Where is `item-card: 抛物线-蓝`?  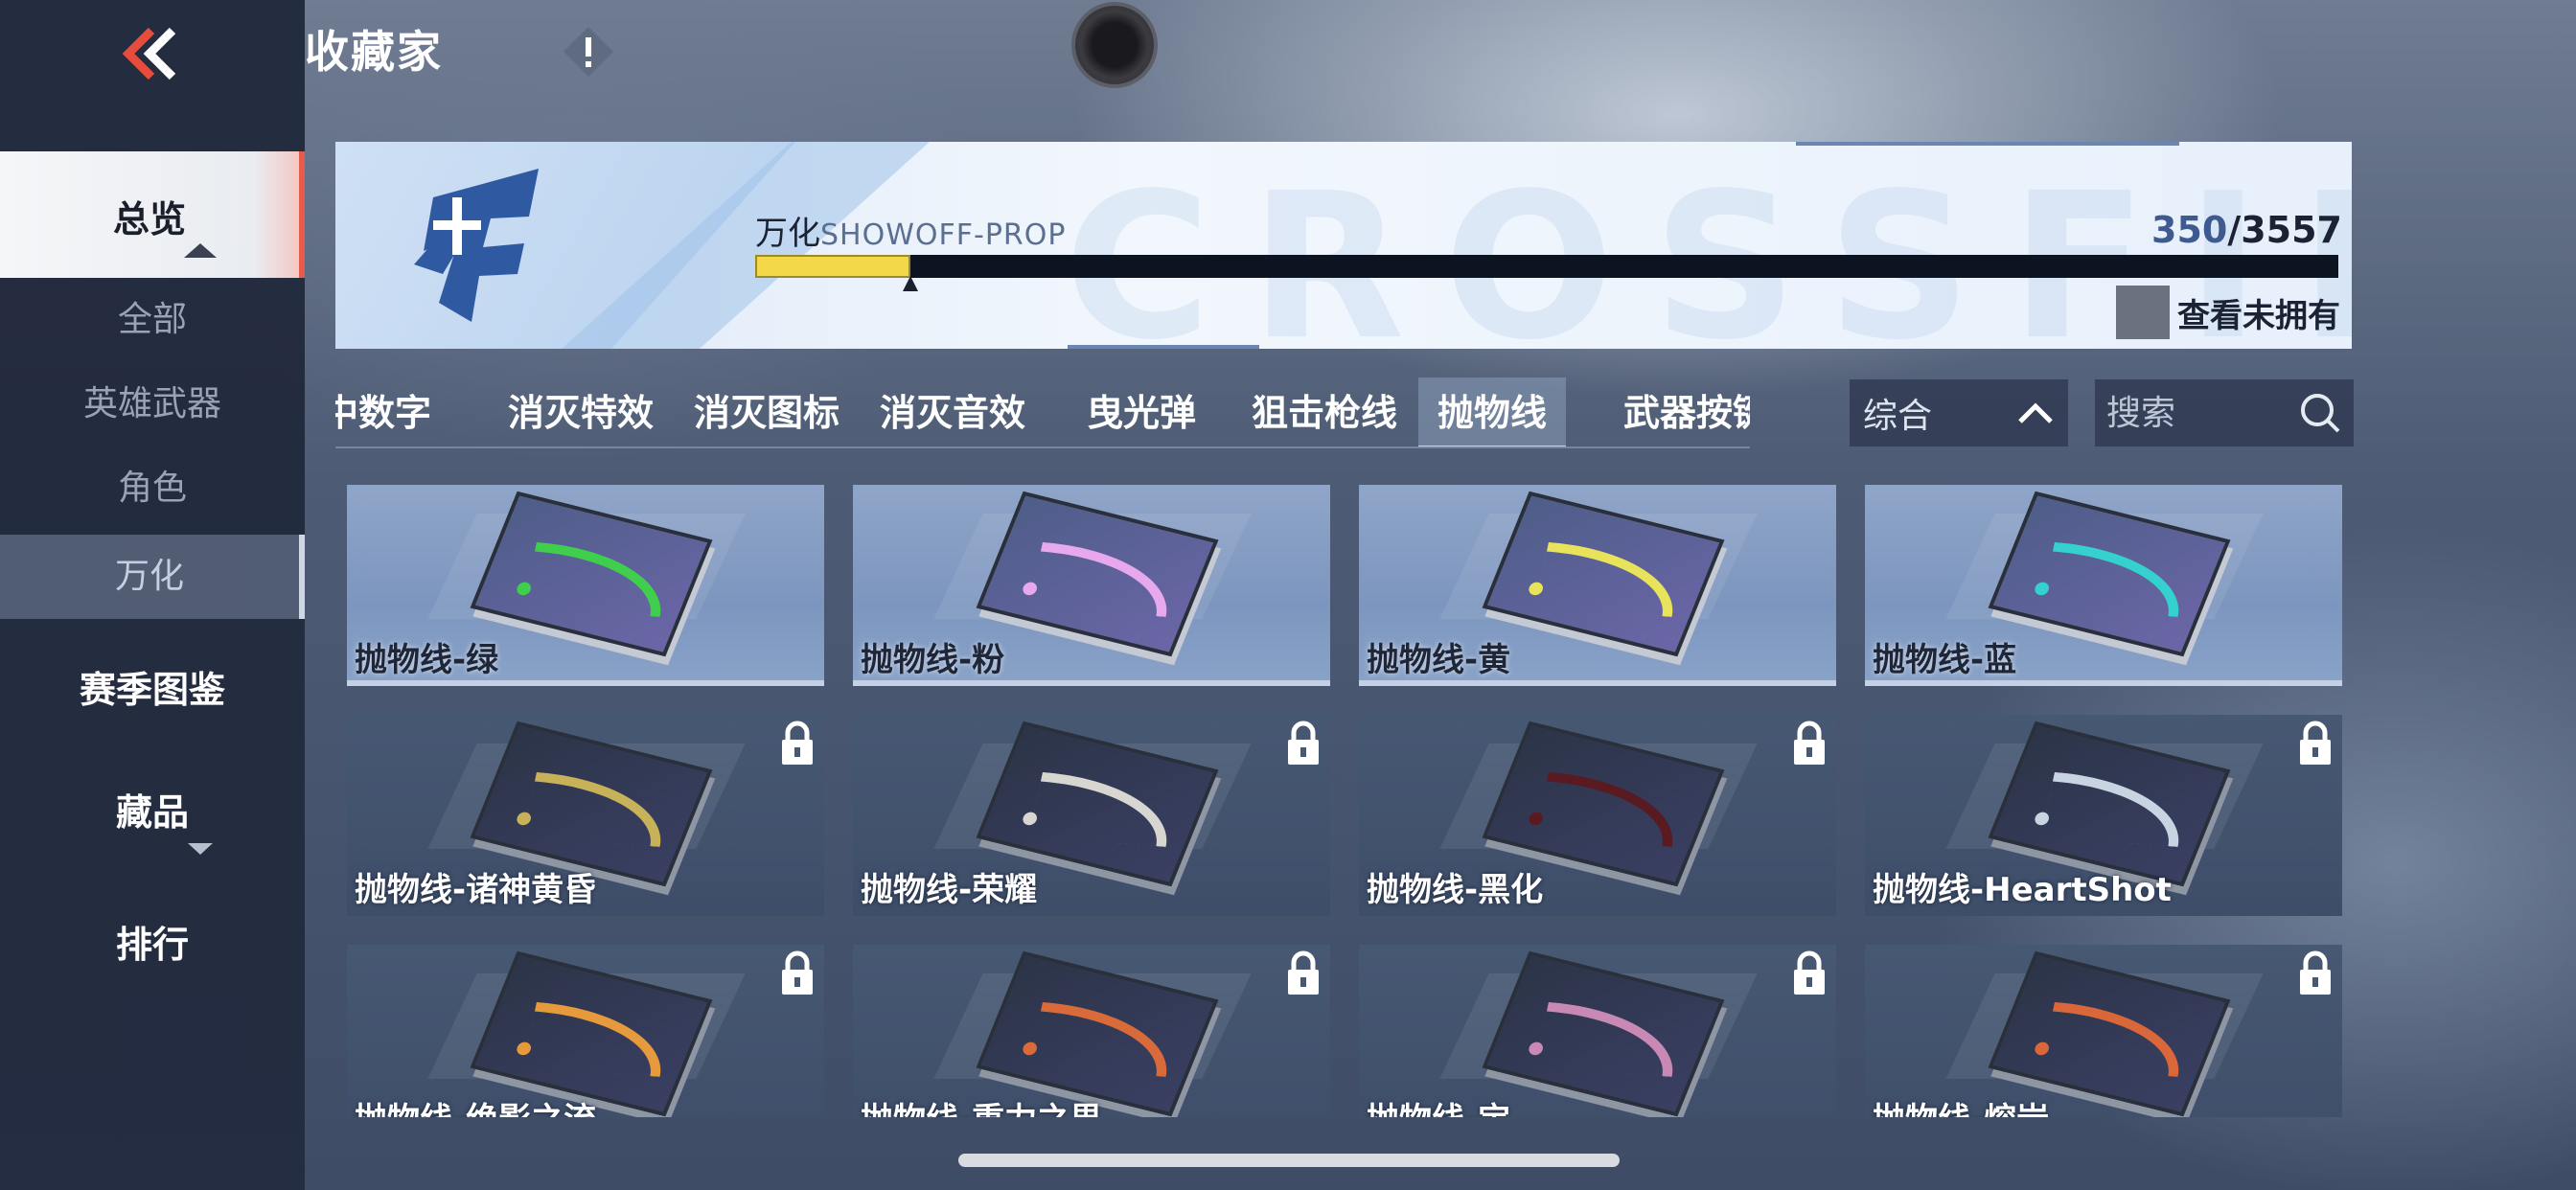
item-card: 抛物线-蓝 is located at coordinates (2103, 586).